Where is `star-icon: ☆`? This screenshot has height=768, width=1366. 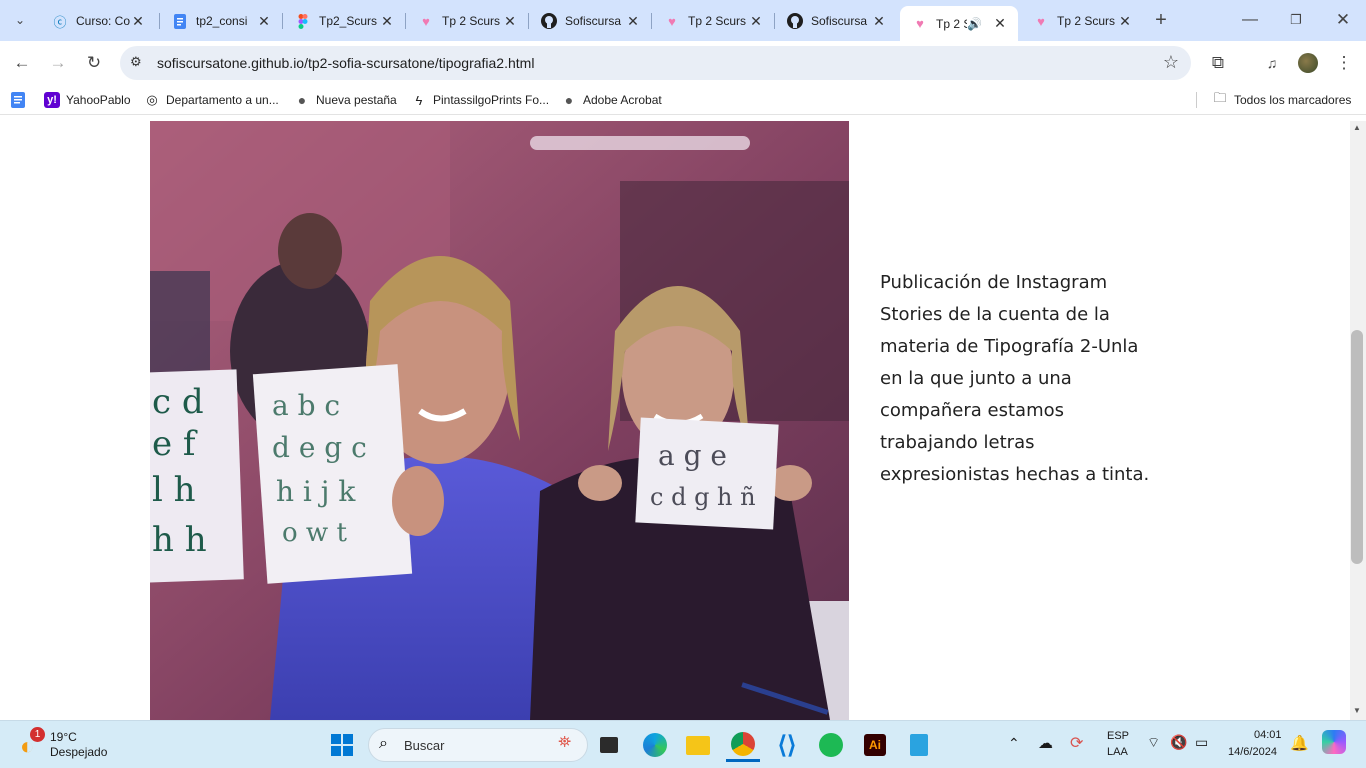
star-icon: ☆ is located at coordinates (1171, 62).